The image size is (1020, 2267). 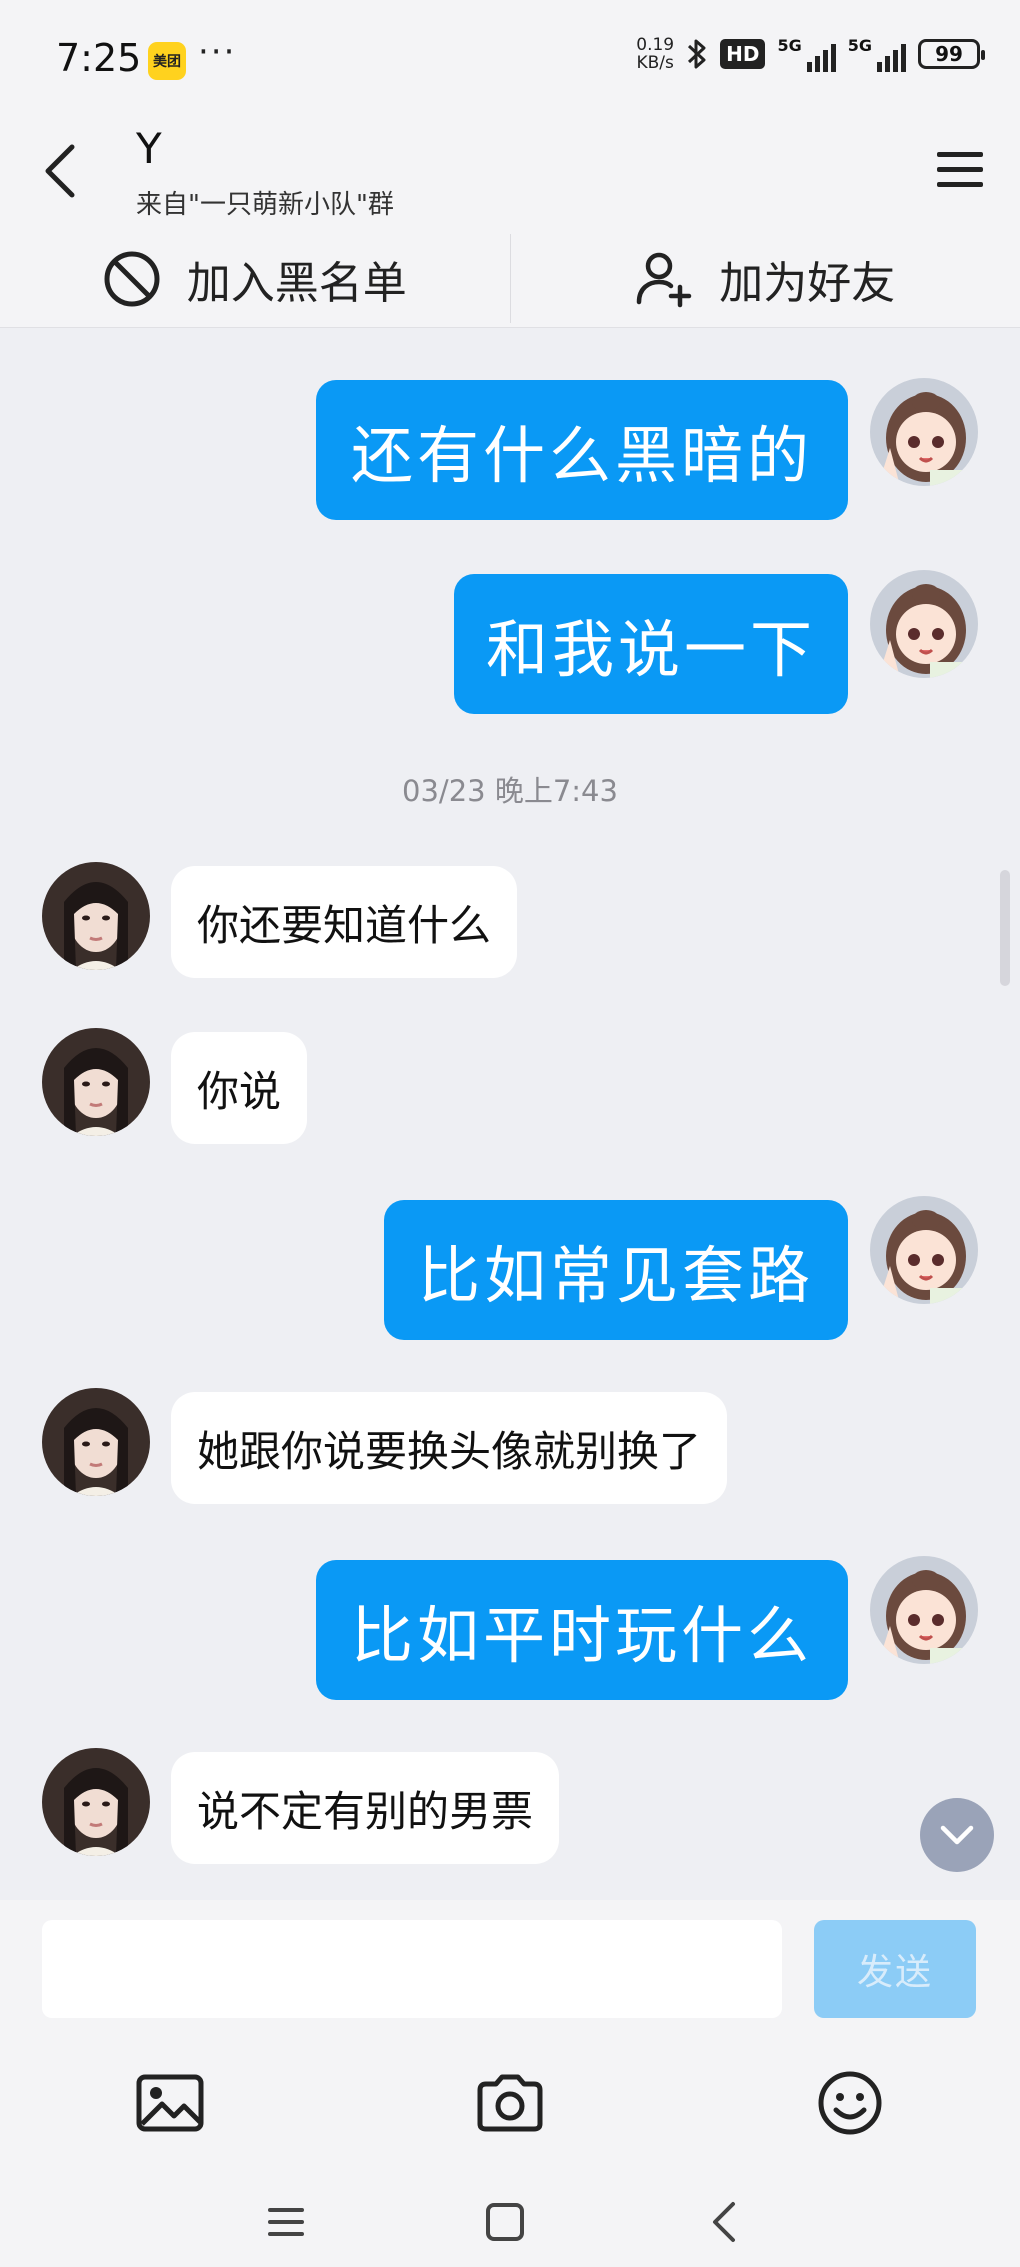 I want to click on network-speed: 0.19 KB/s, so click(x=655, y=54).